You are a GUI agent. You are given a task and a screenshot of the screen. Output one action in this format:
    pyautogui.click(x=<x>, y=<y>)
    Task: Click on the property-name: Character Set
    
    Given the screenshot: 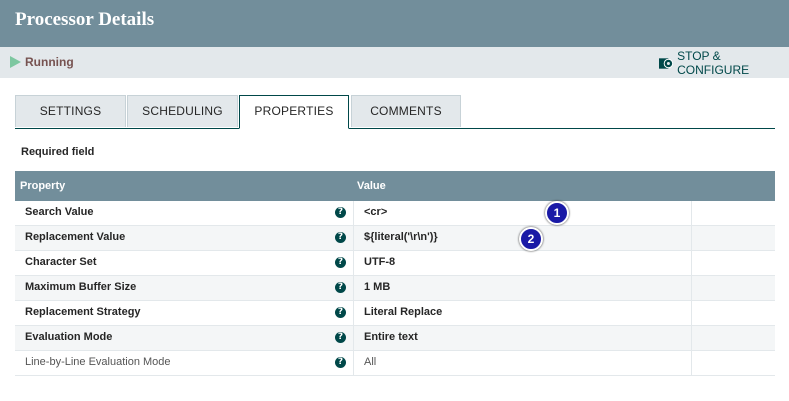 What is the action you would take?
    pyautogui.click(x=61, y=262)
    